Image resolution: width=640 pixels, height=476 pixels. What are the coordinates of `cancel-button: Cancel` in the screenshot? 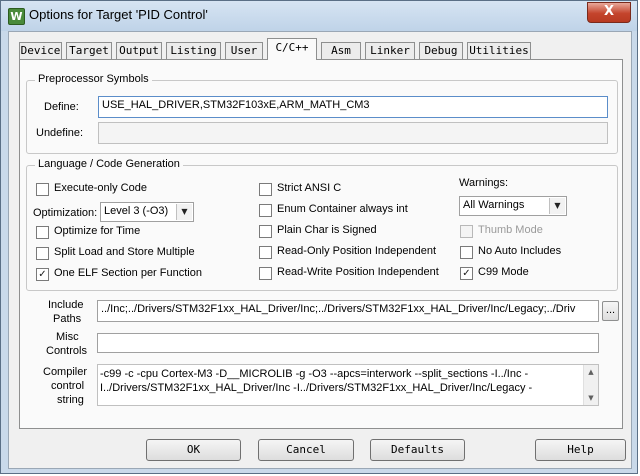 It's located at (306, 450).